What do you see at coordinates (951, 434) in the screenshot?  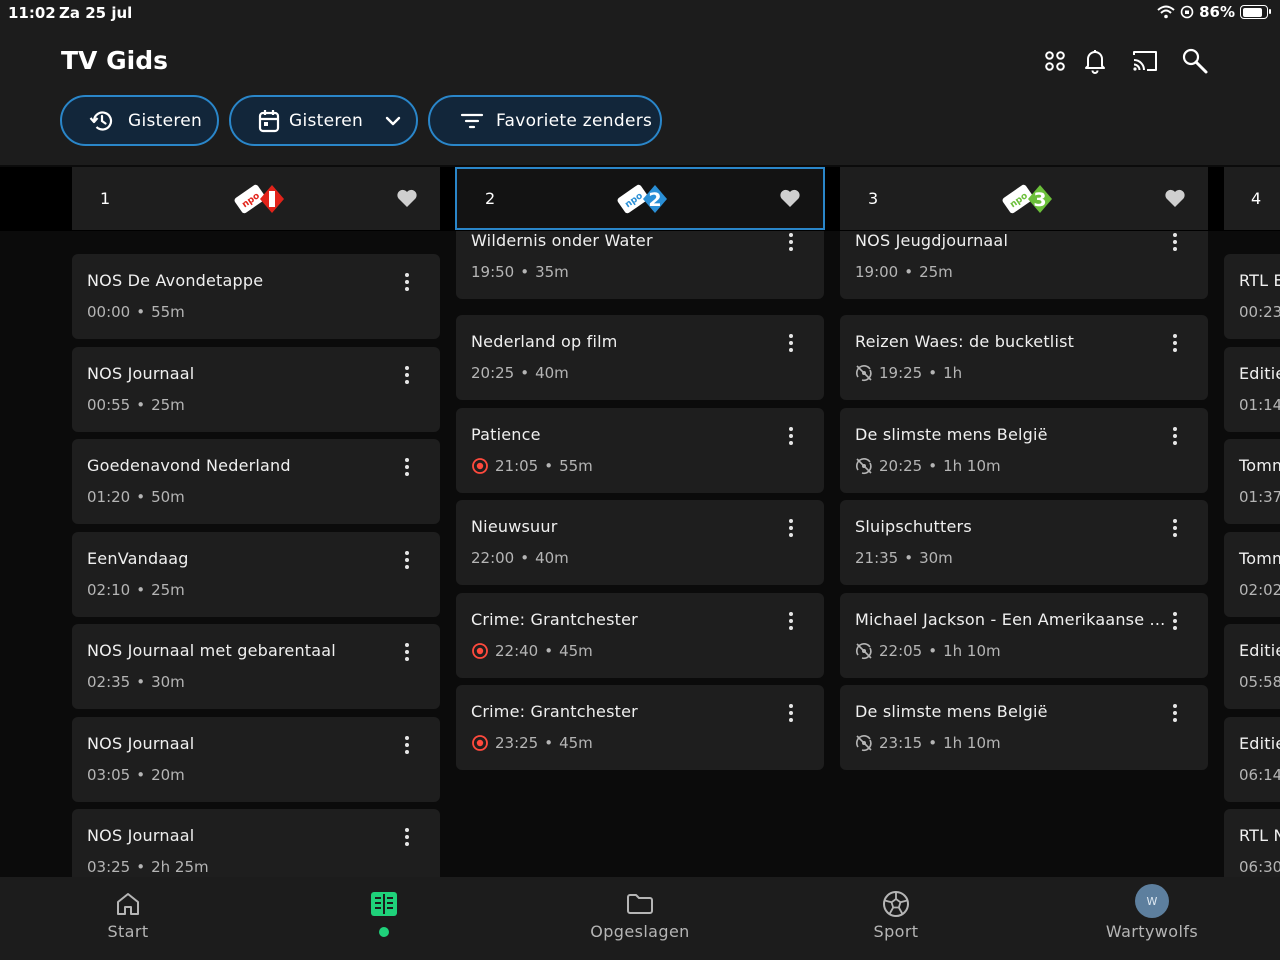 I see `program-title: De slimste mens België` at bounding box center [951, 434].